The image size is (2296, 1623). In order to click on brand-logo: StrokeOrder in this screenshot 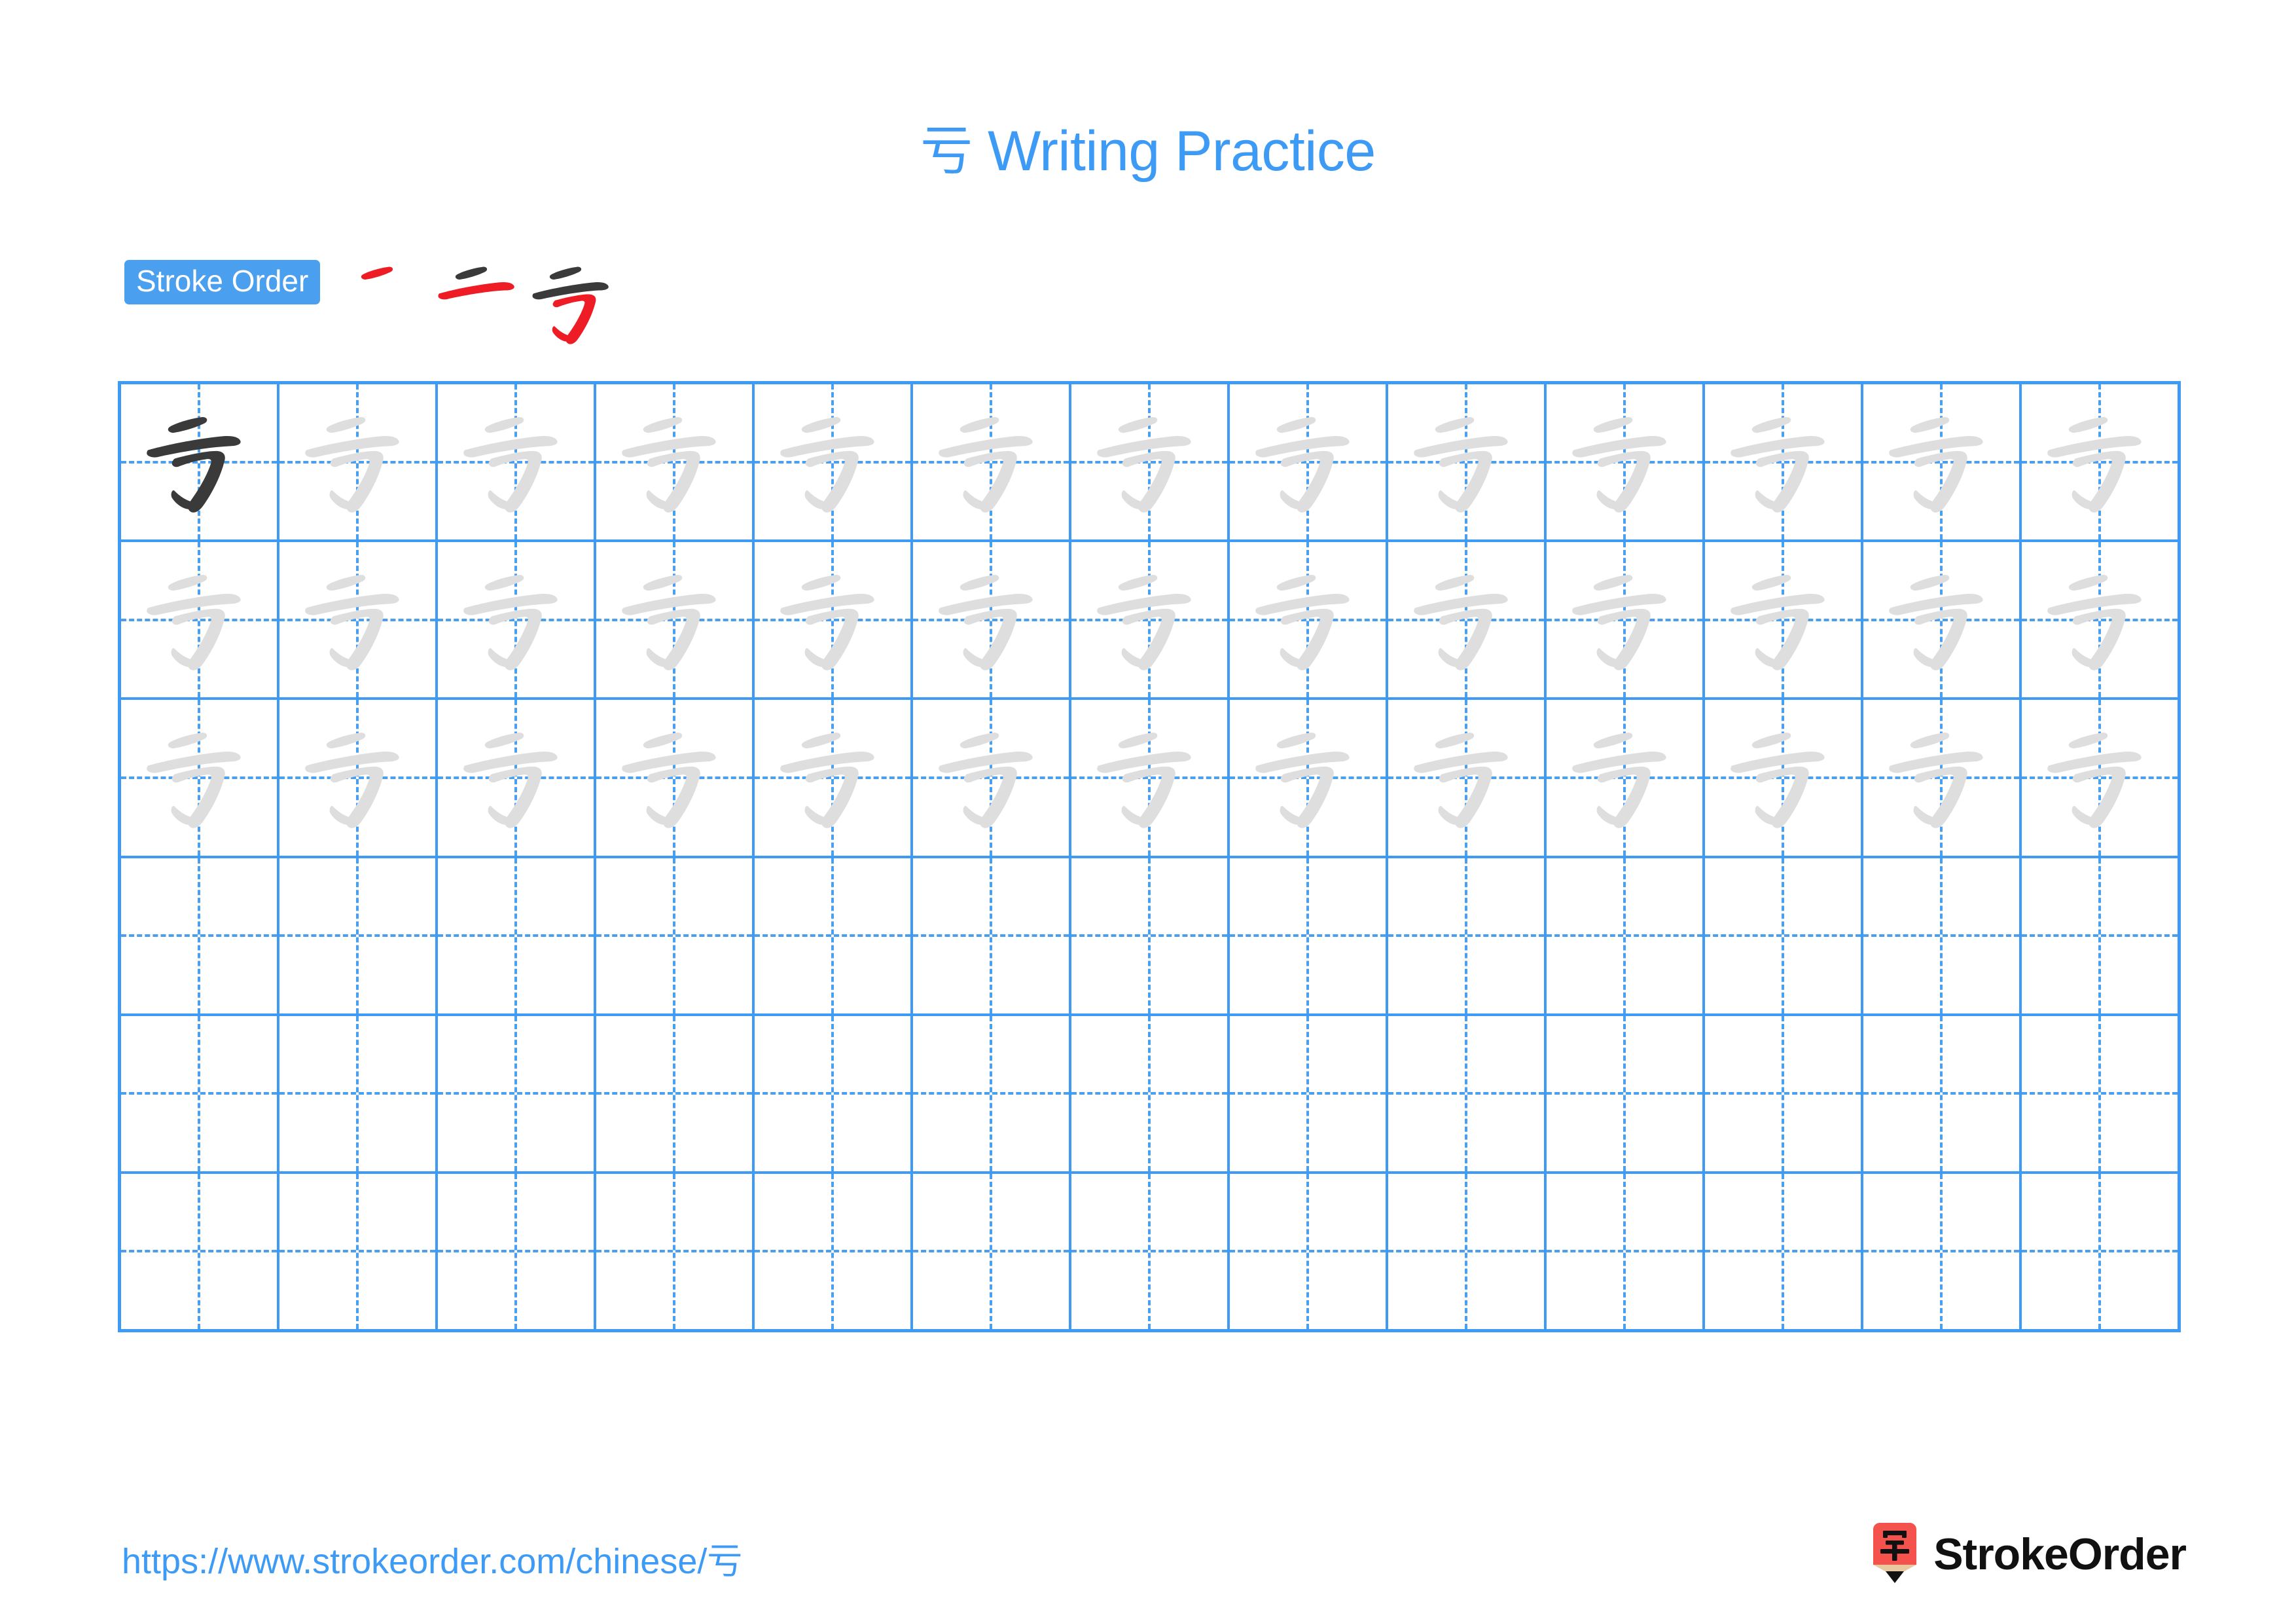, I will do `click(2029, 1554)`.